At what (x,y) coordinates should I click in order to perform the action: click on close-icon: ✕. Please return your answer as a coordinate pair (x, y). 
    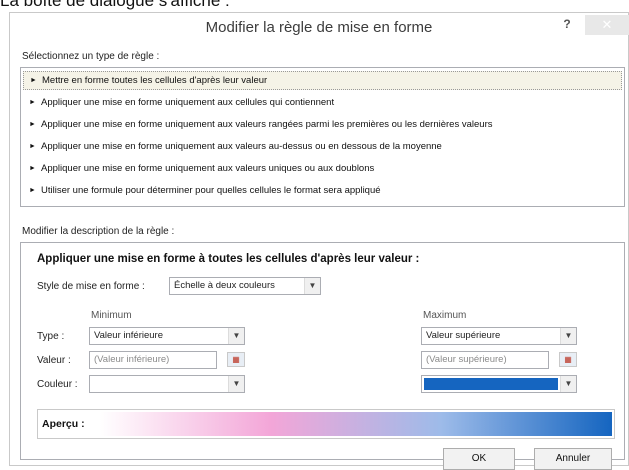
    Looking at the image, I should click on (607, 24).